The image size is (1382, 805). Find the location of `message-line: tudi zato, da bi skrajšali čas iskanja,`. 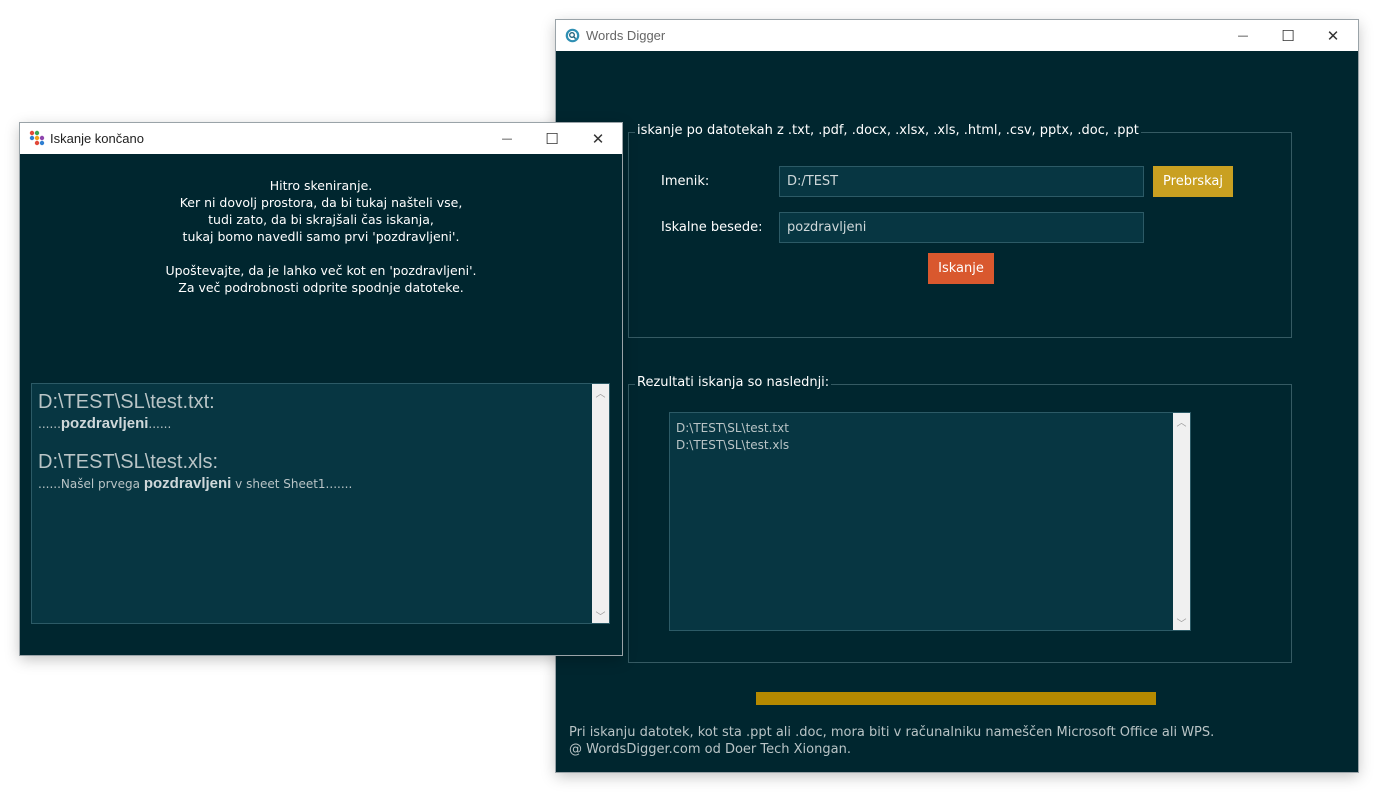

message-line: tudi zato, da bi skrajšali čas iskanja, is located at coordinates (321, 219).